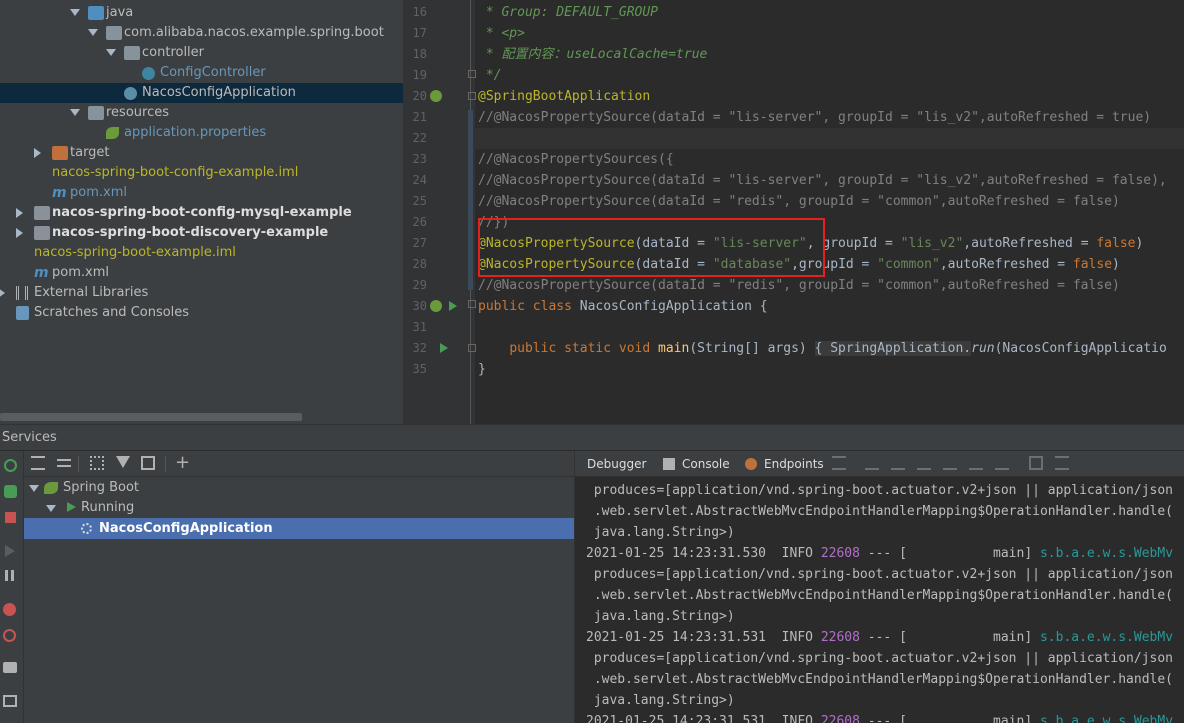 Image resolution: width=1184 pixels, height=723 pixels. I want to click on run-gutter-icon, so click(453, 306).